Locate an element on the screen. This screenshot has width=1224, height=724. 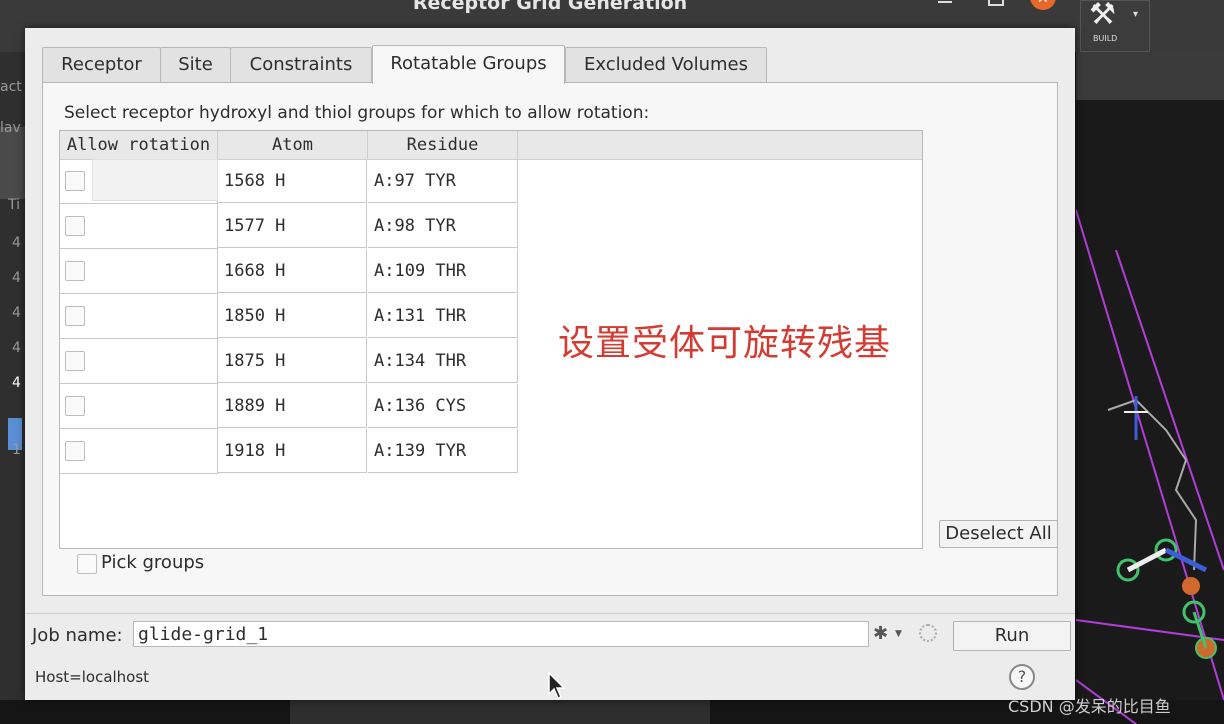
residue-cell: A:134 THR is located at coordinates (443, 361).